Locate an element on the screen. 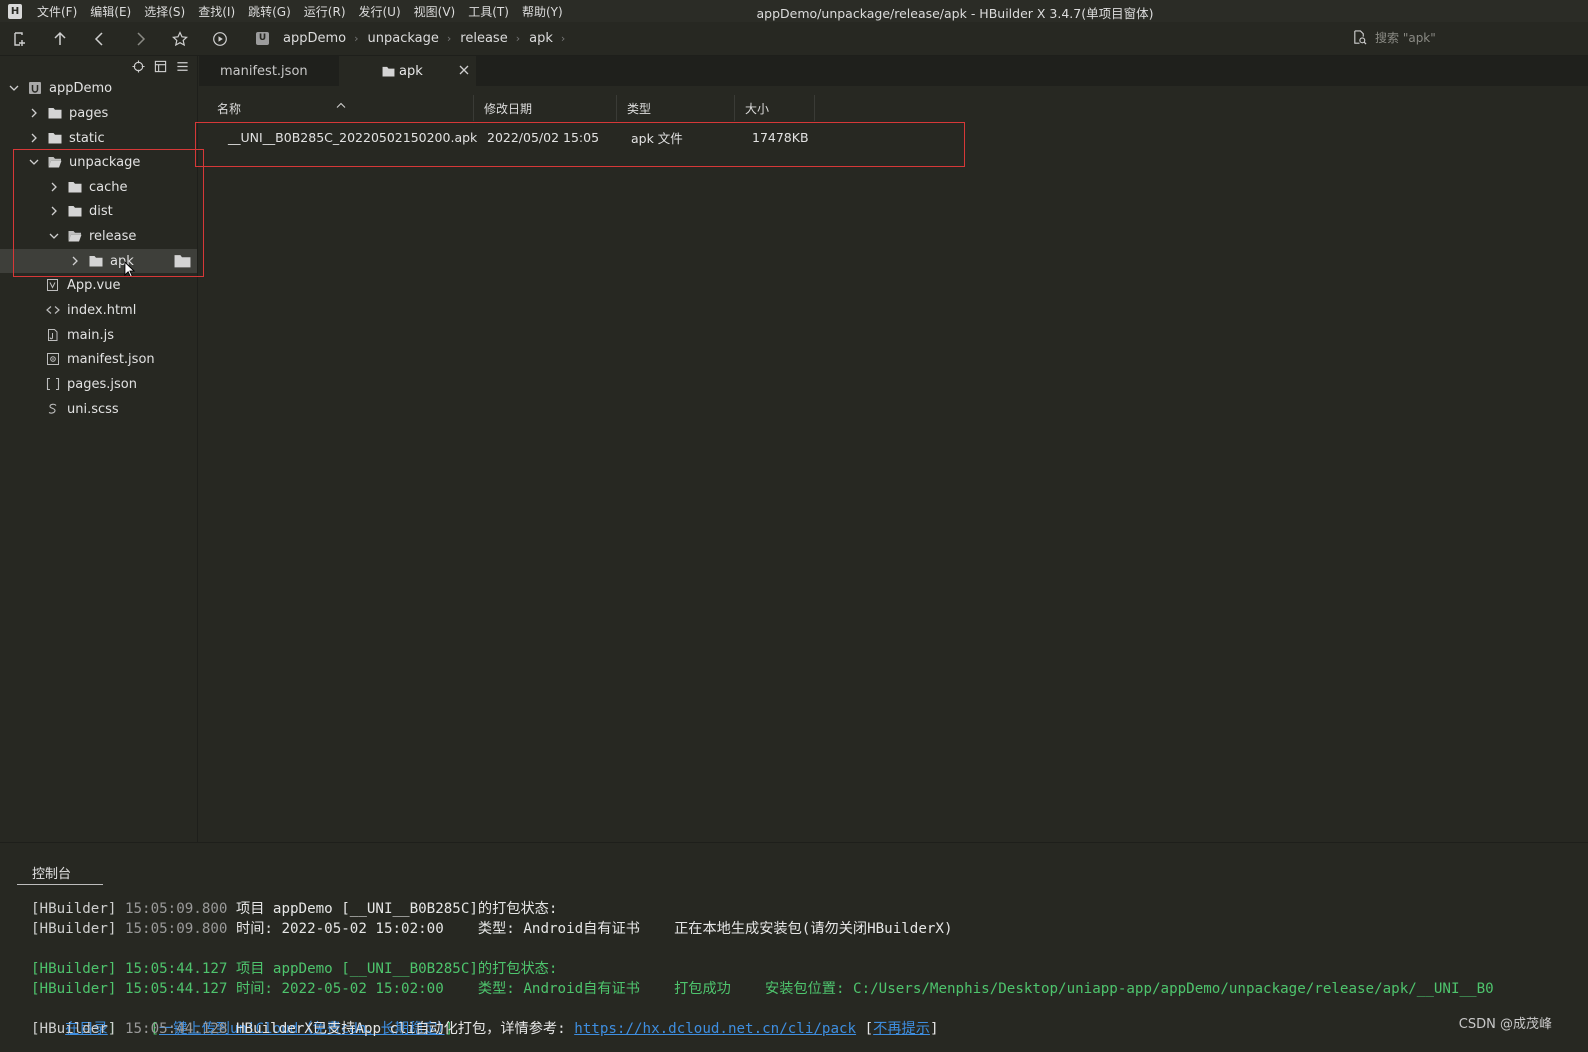 The width and height of the screenshot is (1588, 1052). project-icon: U is located at coordinates (262, 38).